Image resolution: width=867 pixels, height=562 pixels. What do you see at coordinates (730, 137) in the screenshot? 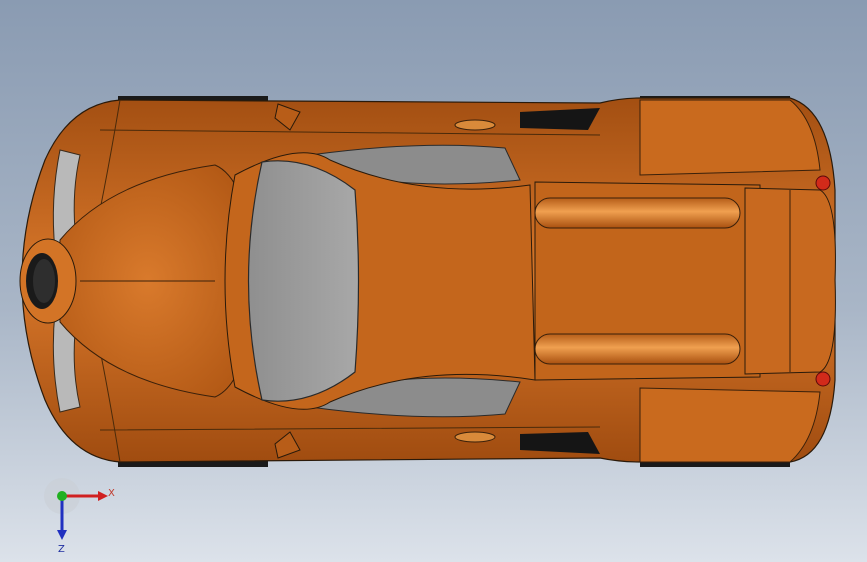
I see `rear-fender-top` at bounding box center [730, 137].